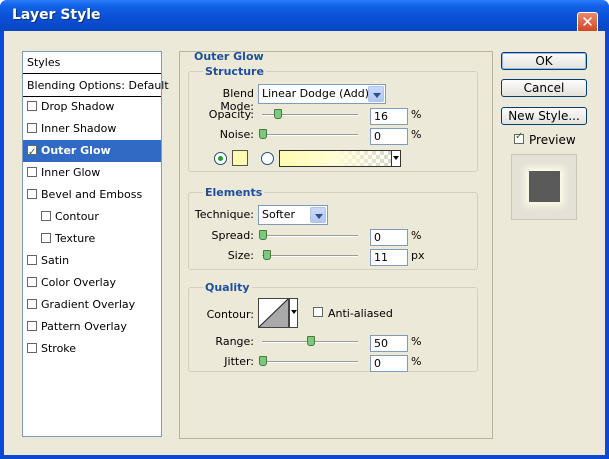  I want to click on glow-color-swatch, so click(240, 158).